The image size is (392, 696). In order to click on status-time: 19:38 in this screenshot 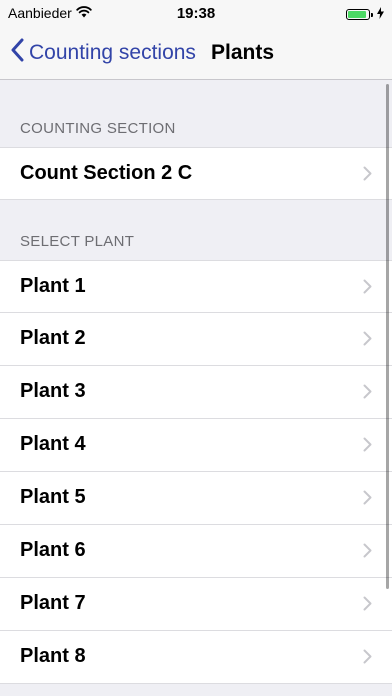, I will do `click(196, 13)`.